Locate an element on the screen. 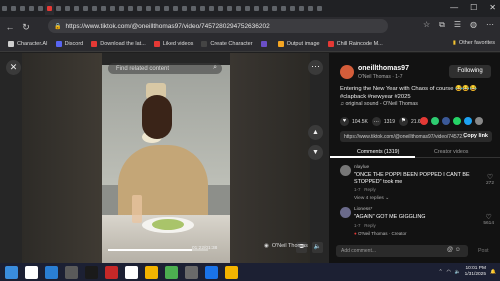 The width and height of the screenshot is (500, 281). extensions-icon: ⧉ is located at coordinates (442, 25).